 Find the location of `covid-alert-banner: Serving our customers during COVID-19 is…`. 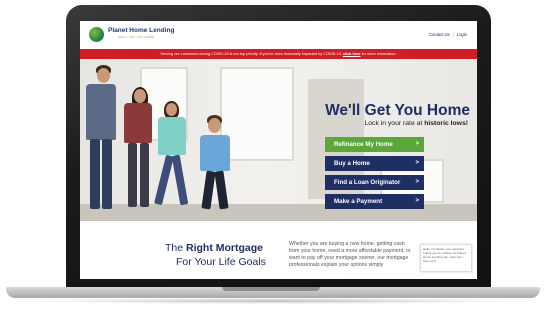

covid-alert-banner: Serving our customers during COVID-19 is… is located at coordinates (278, 54).